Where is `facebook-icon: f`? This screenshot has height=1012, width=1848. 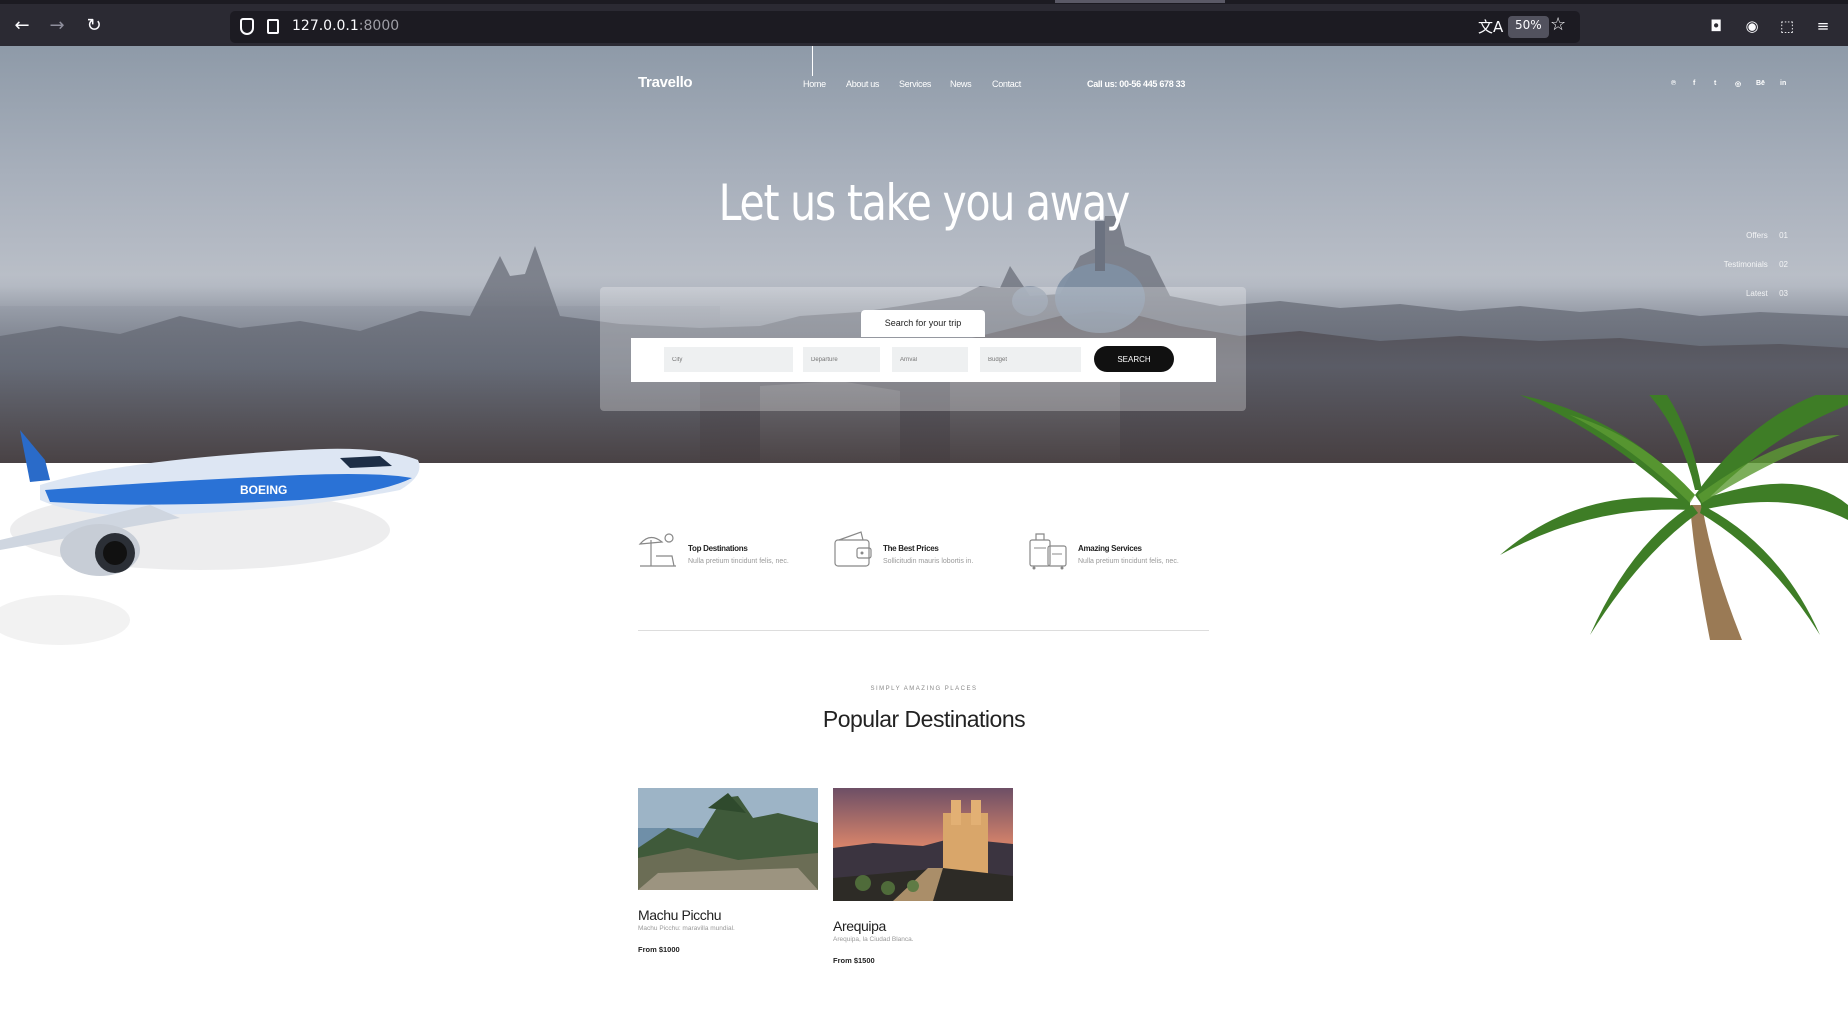
facebook-icon: f is located at coordinates (1694, 83).